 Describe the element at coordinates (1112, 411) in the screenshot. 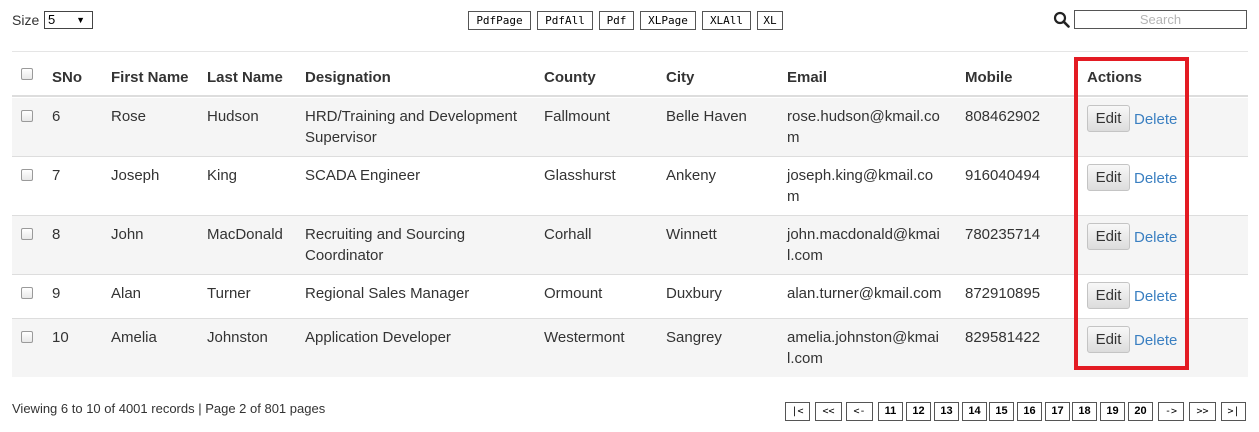

I see `pager-page-19: 19` at that location.